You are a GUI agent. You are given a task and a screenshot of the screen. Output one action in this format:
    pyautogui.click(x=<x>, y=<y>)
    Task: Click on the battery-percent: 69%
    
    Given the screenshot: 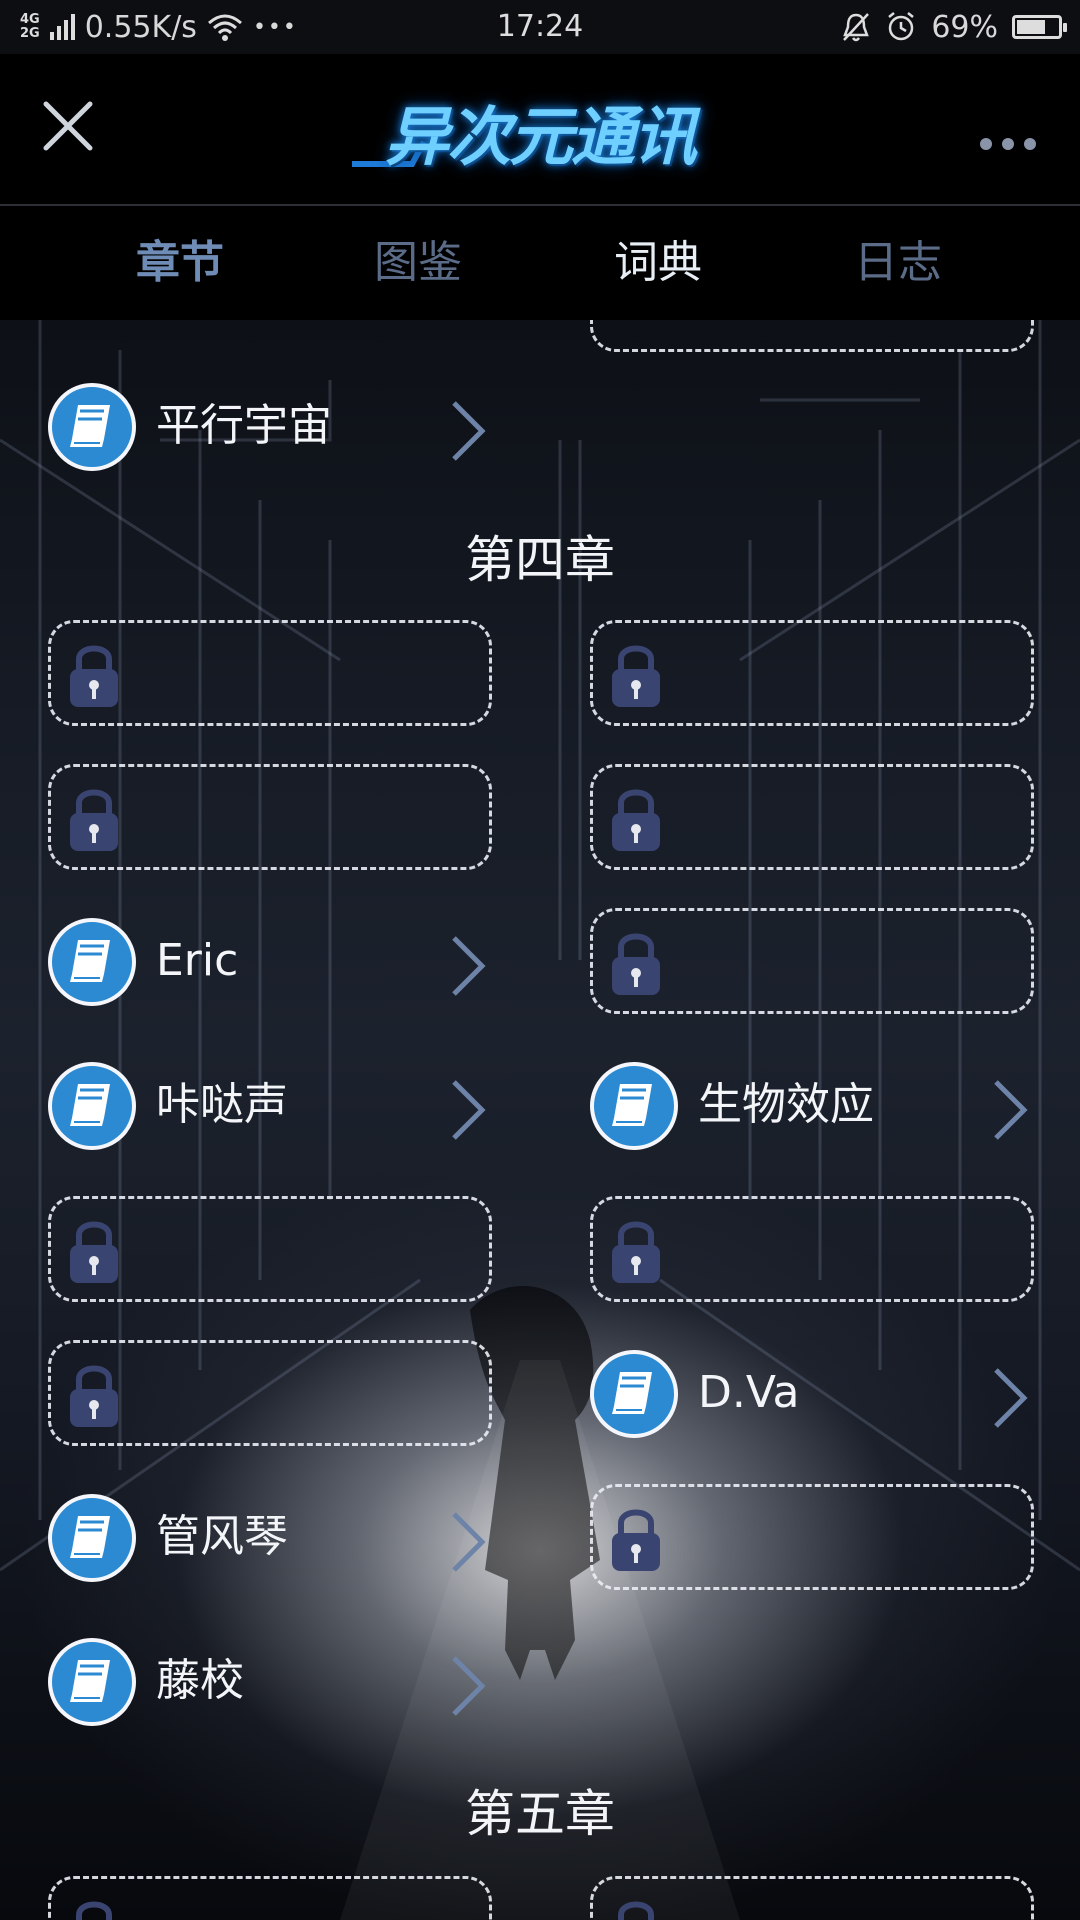 What is the action you would take?
    pyautogui.click(x=964, y=27)
    